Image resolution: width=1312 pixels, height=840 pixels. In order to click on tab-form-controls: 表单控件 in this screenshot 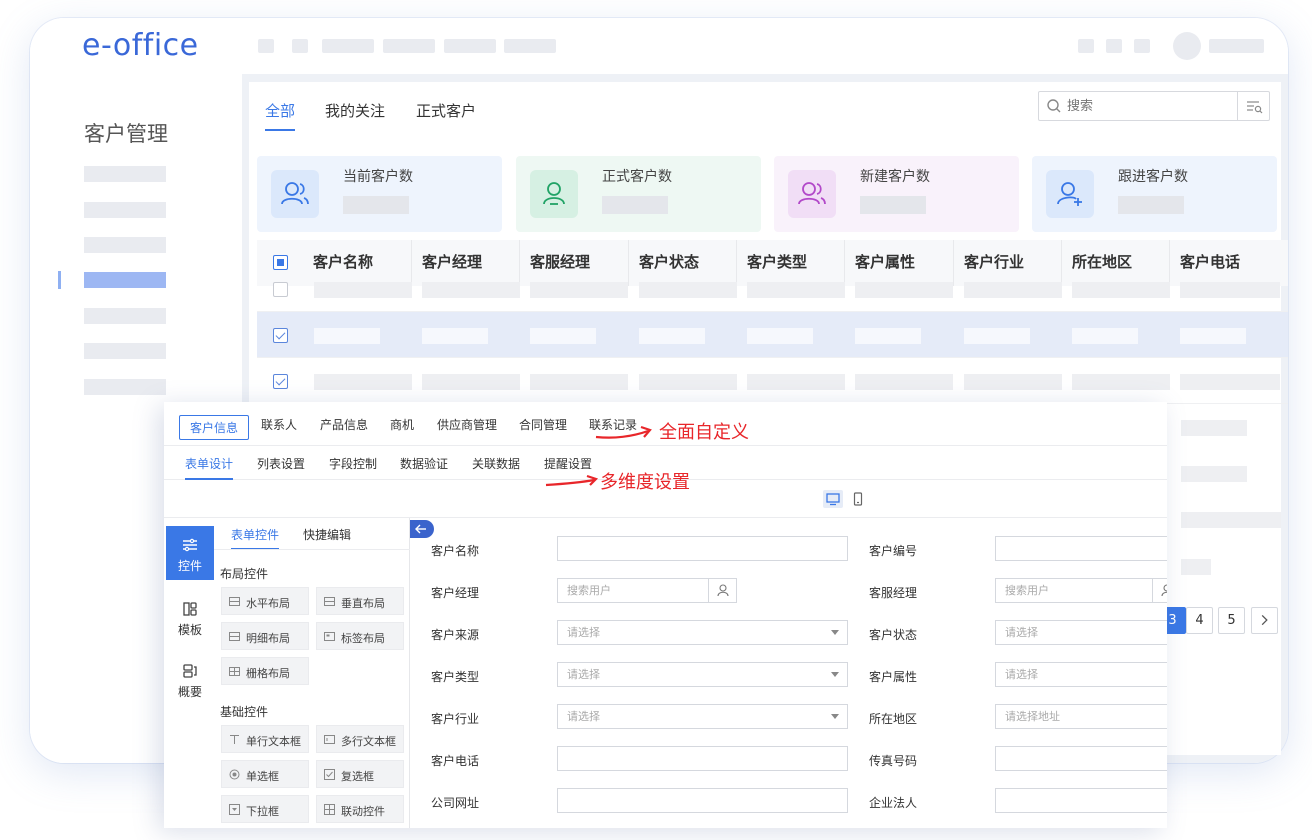, I will do `click(255, 538)`.